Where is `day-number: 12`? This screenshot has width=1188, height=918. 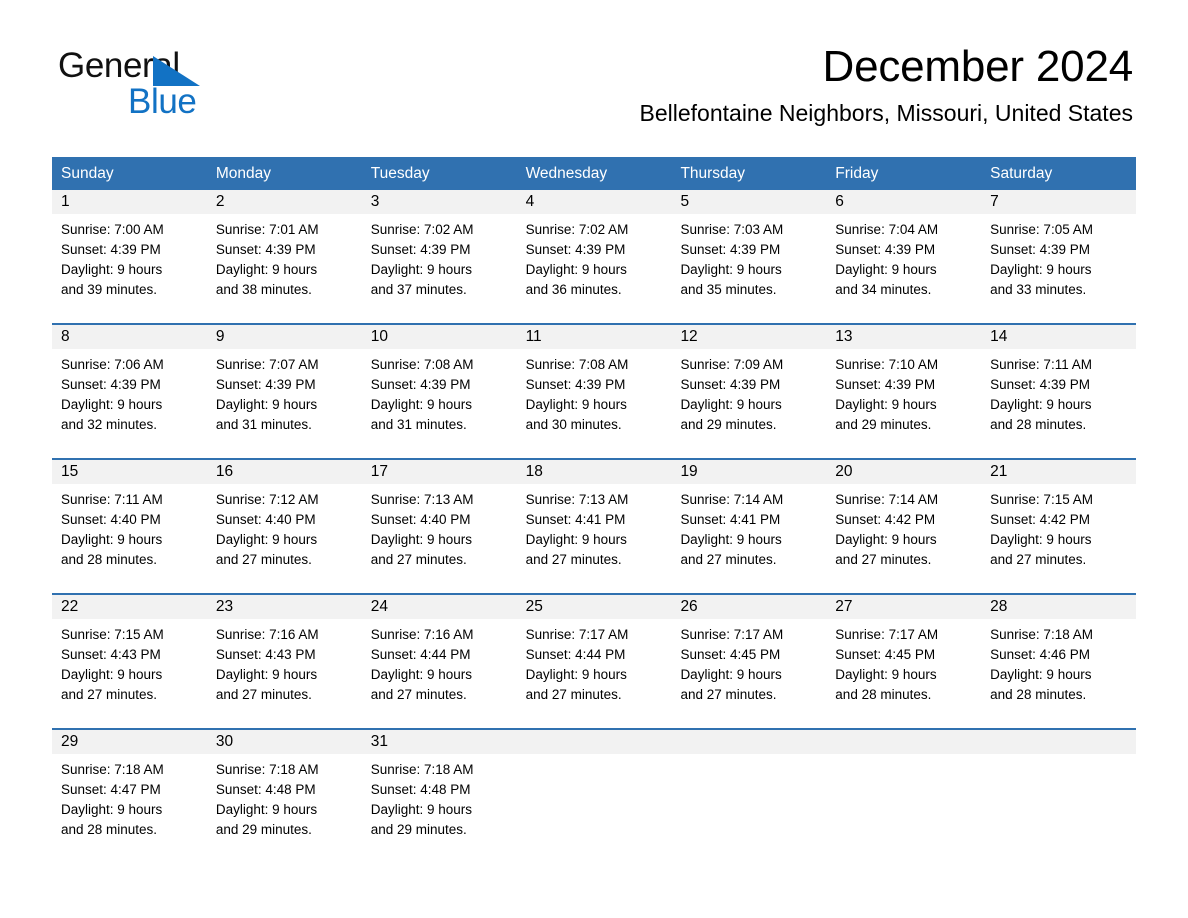
day-number: 12 is located at coordinates (689, 336).